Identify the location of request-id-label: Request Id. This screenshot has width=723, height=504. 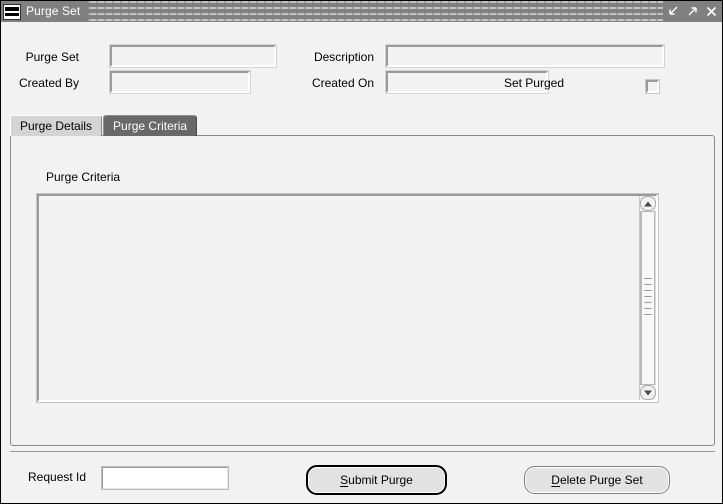
(57, 477).